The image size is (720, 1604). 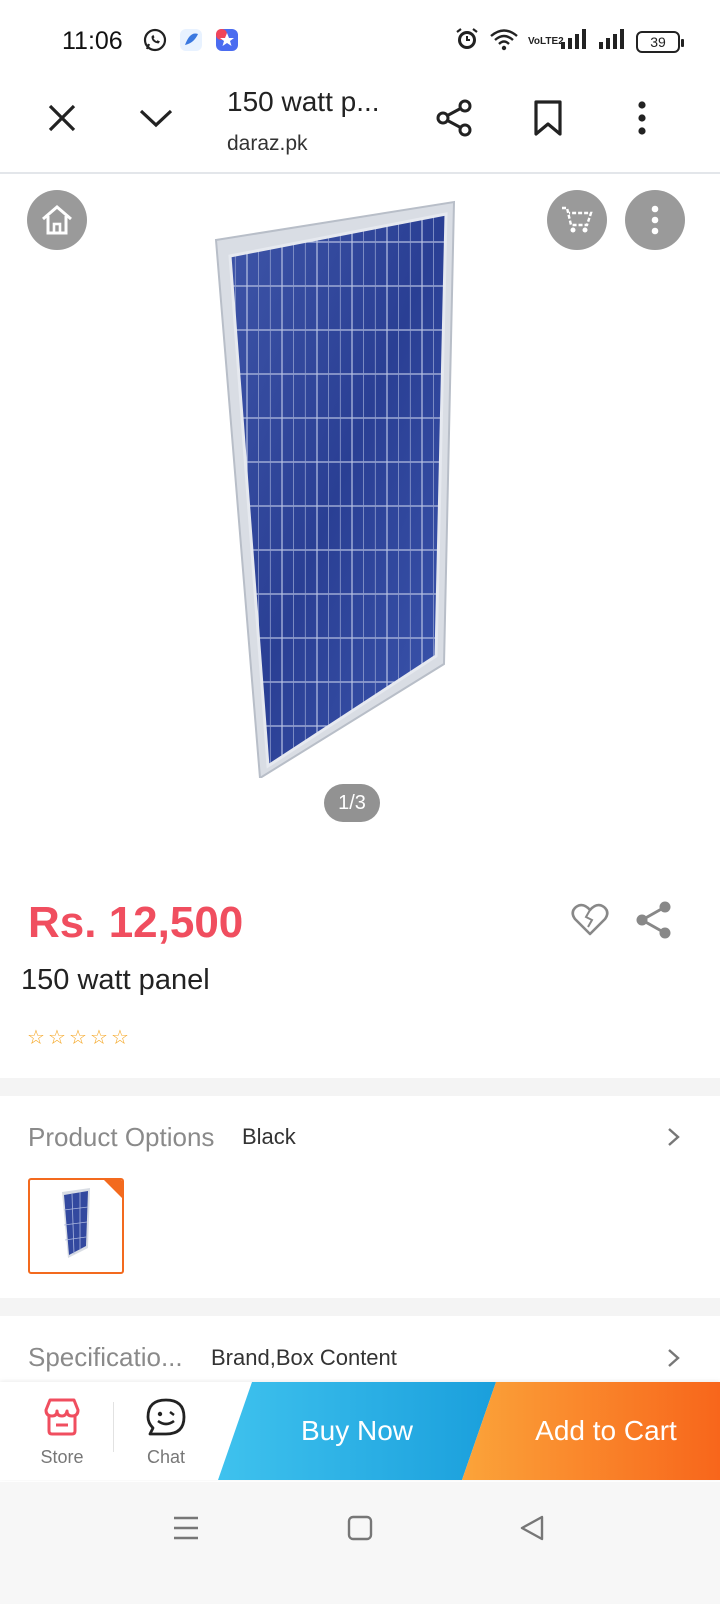 I want to click on bottom-action-bar: Store Chat Buy Now Add to Cart, so click(x=360, y=1431).